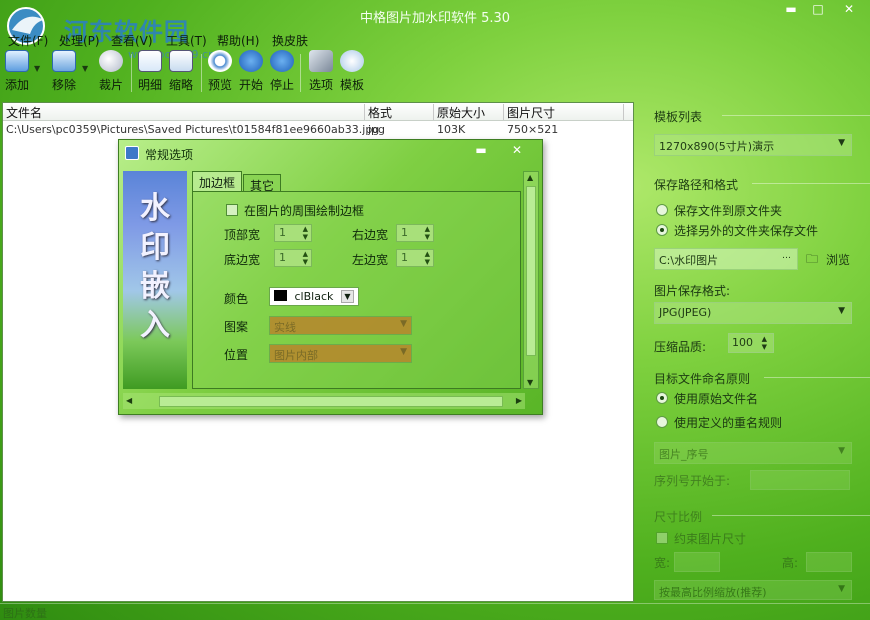 This screenshot has width=870, height=620. I want to click on tab-border: 加边框, so click(217, 181).